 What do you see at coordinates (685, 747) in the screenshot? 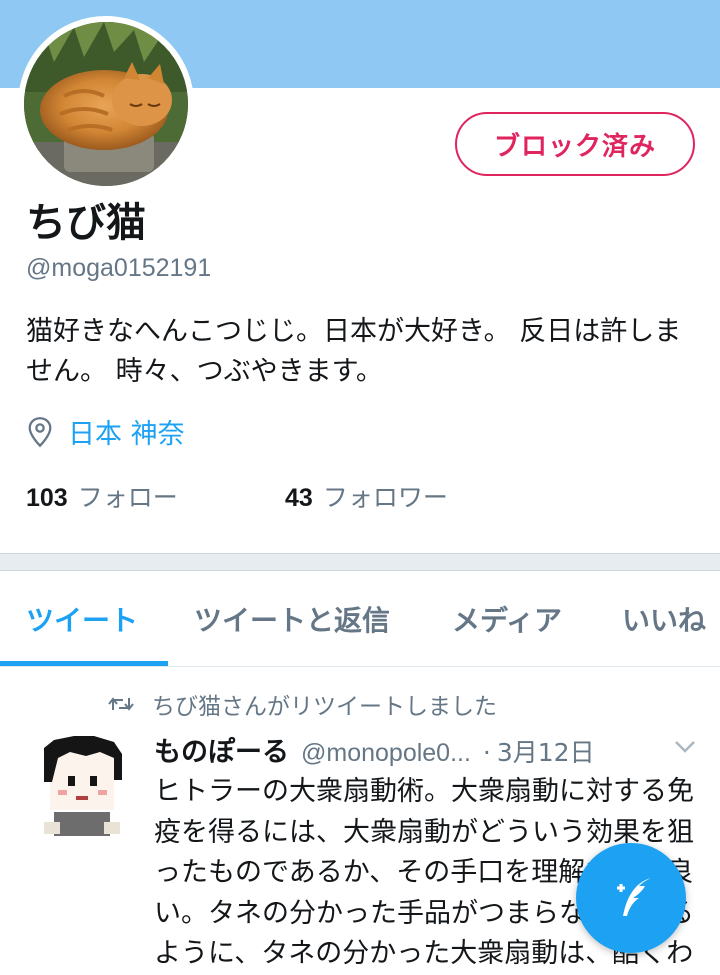
I see `chevron-down-icon` at bounding box center [685, 747].